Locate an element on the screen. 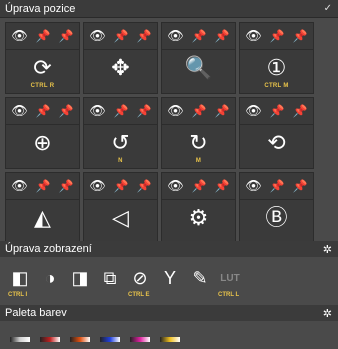 The width and height of the screenshot is (338, 349). measure-icon: ⚙ is located at coordinates (198, 218).